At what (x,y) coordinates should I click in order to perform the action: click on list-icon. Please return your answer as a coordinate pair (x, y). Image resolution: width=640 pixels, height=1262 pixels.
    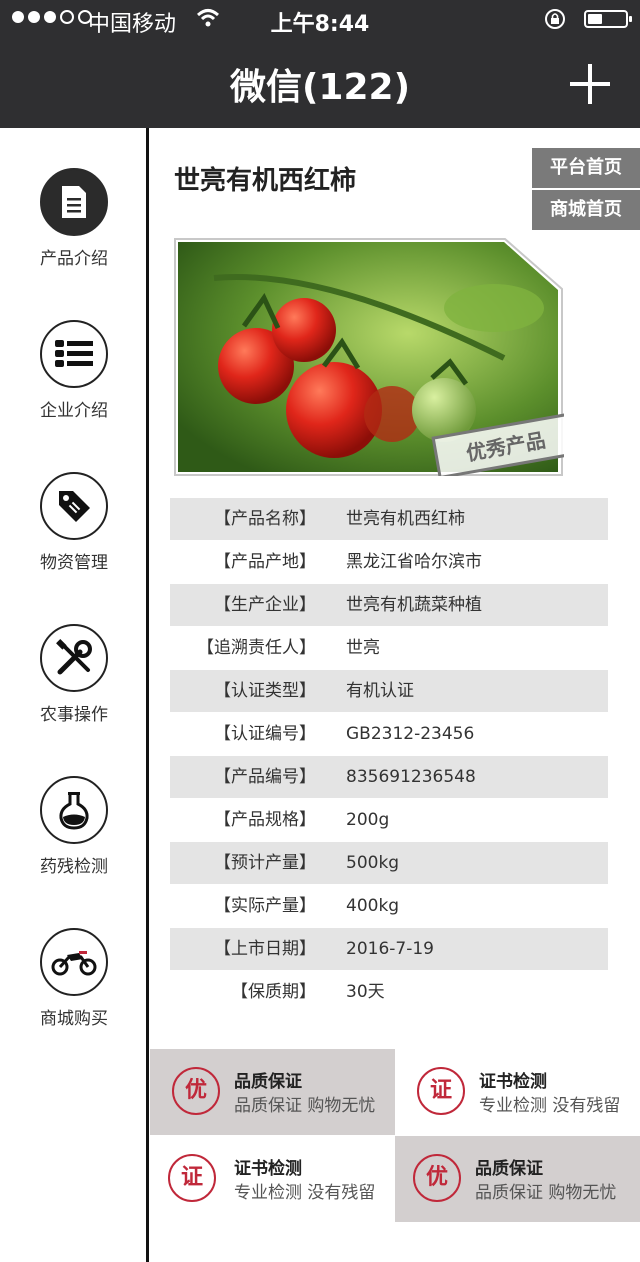
    Looking at the image, I should click on (74, 354).